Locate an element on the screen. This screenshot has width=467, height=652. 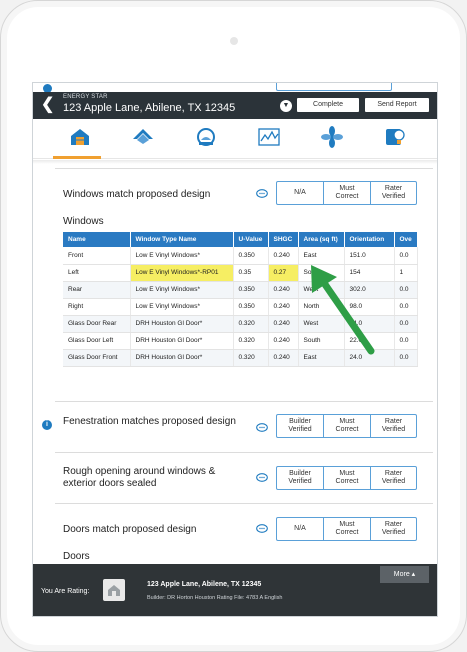
tab-insulation is located at coordinates (79, 139).